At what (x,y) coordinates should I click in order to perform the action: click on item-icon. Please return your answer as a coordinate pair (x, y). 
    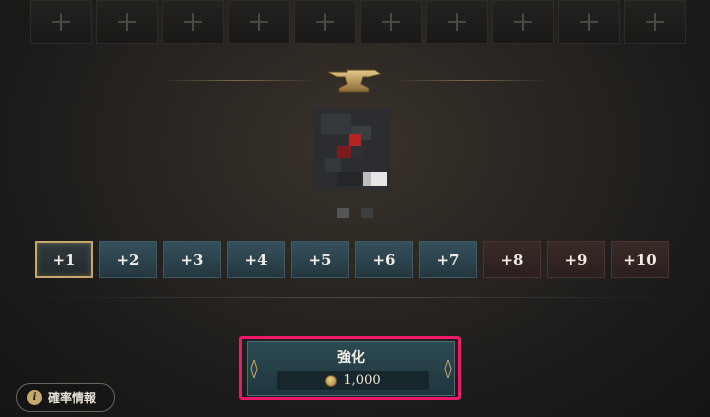
    Looking at the image, I should click on (352, 149).